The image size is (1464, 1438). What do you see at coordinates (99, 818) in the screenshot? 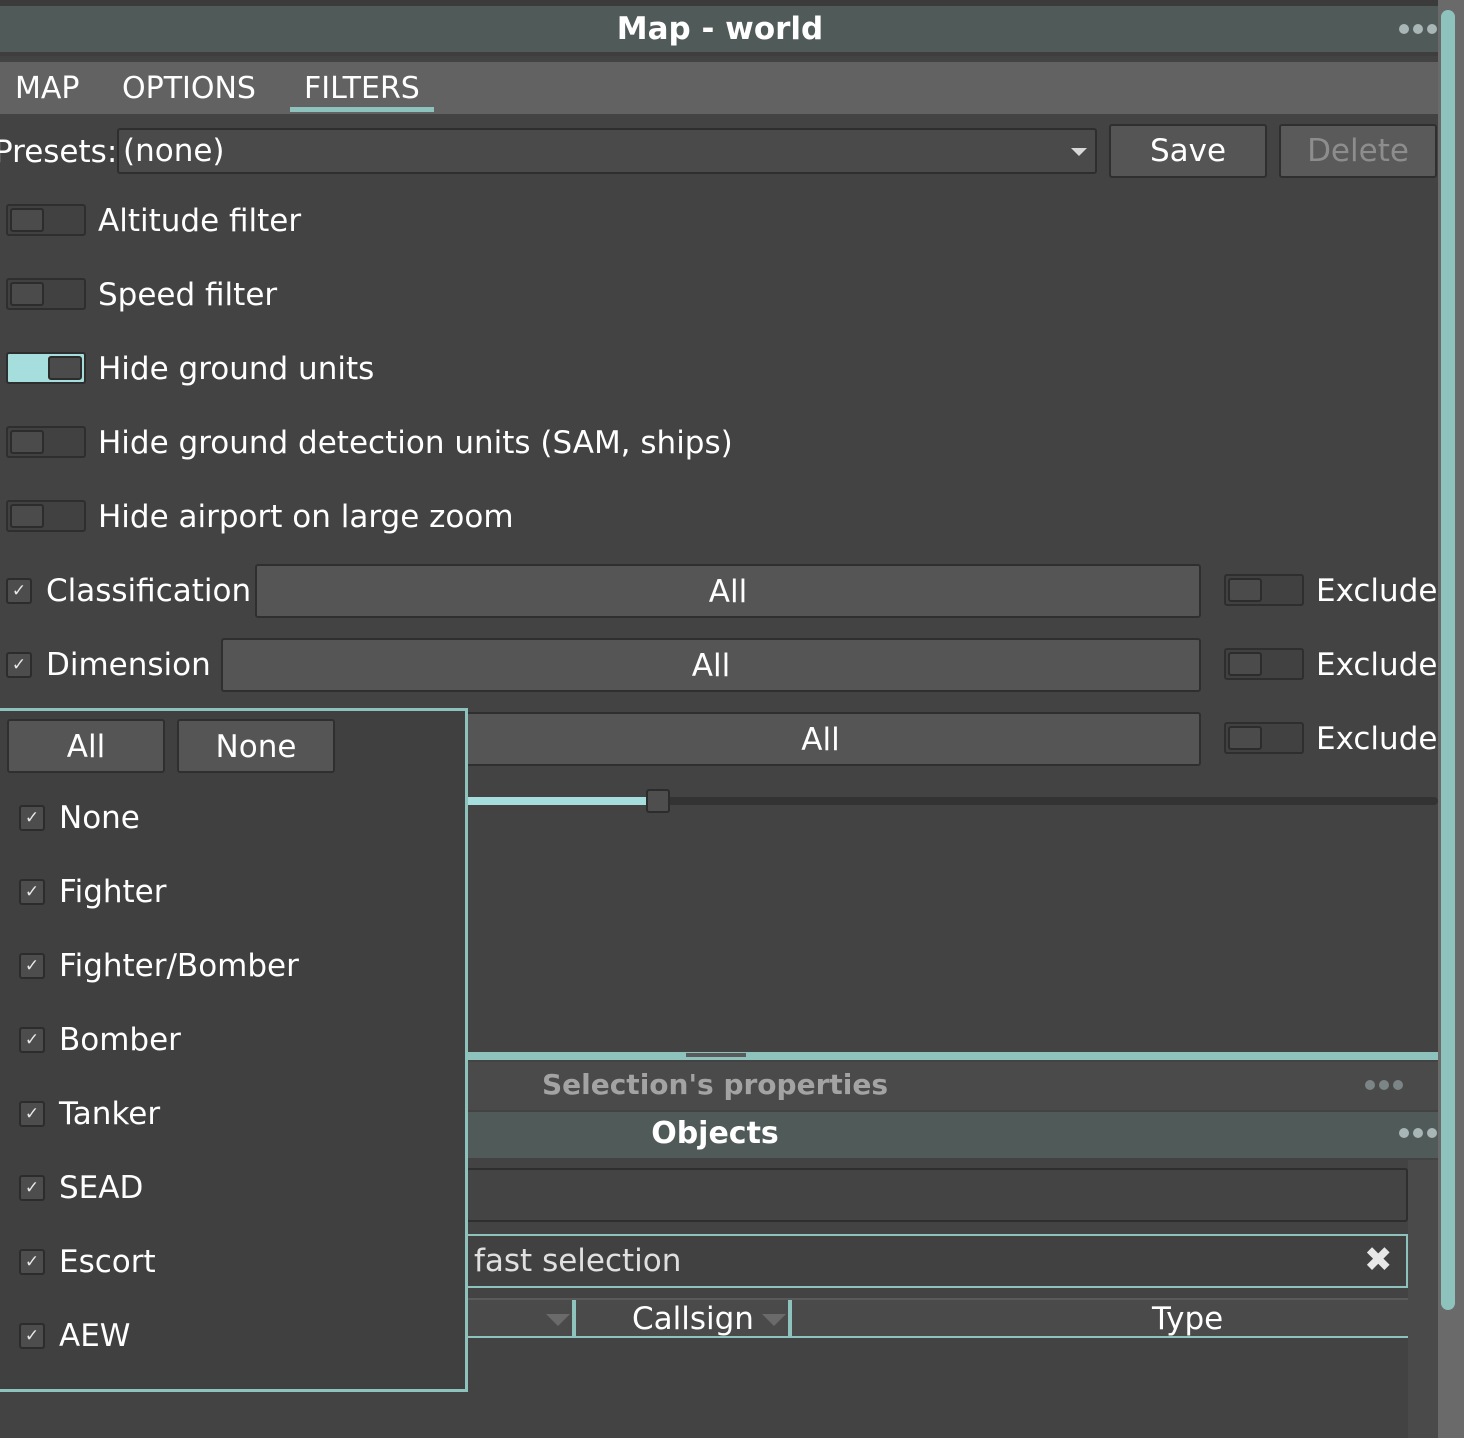
I see `list-item: None` at bounding box center [99, 818].